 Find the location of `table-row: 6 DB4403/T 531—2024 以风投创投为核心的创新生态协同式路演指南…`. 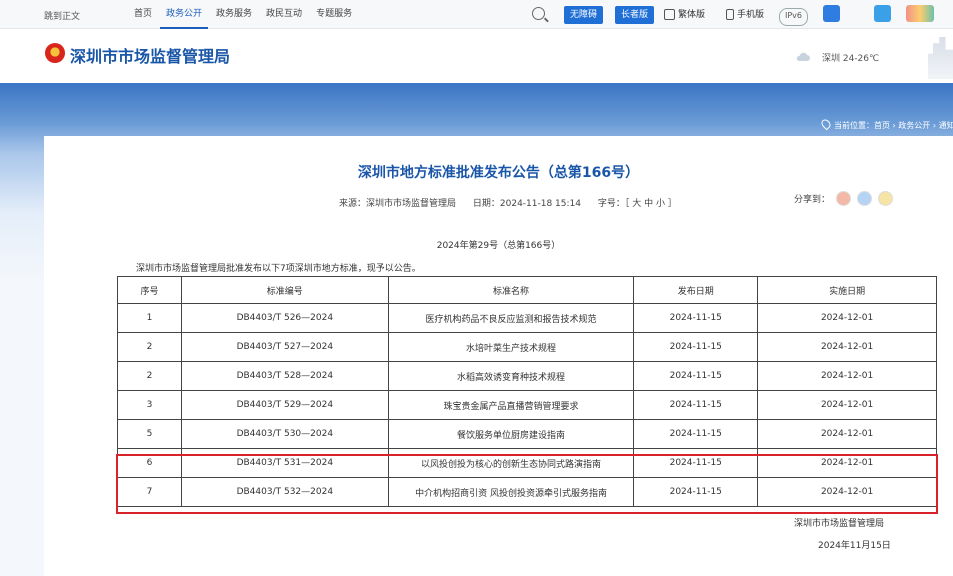

table-row: 6 DB4403/T 531—2024 以风投创投为核心的创新生态协同式路演指南… is located at coordinates (527, 463).